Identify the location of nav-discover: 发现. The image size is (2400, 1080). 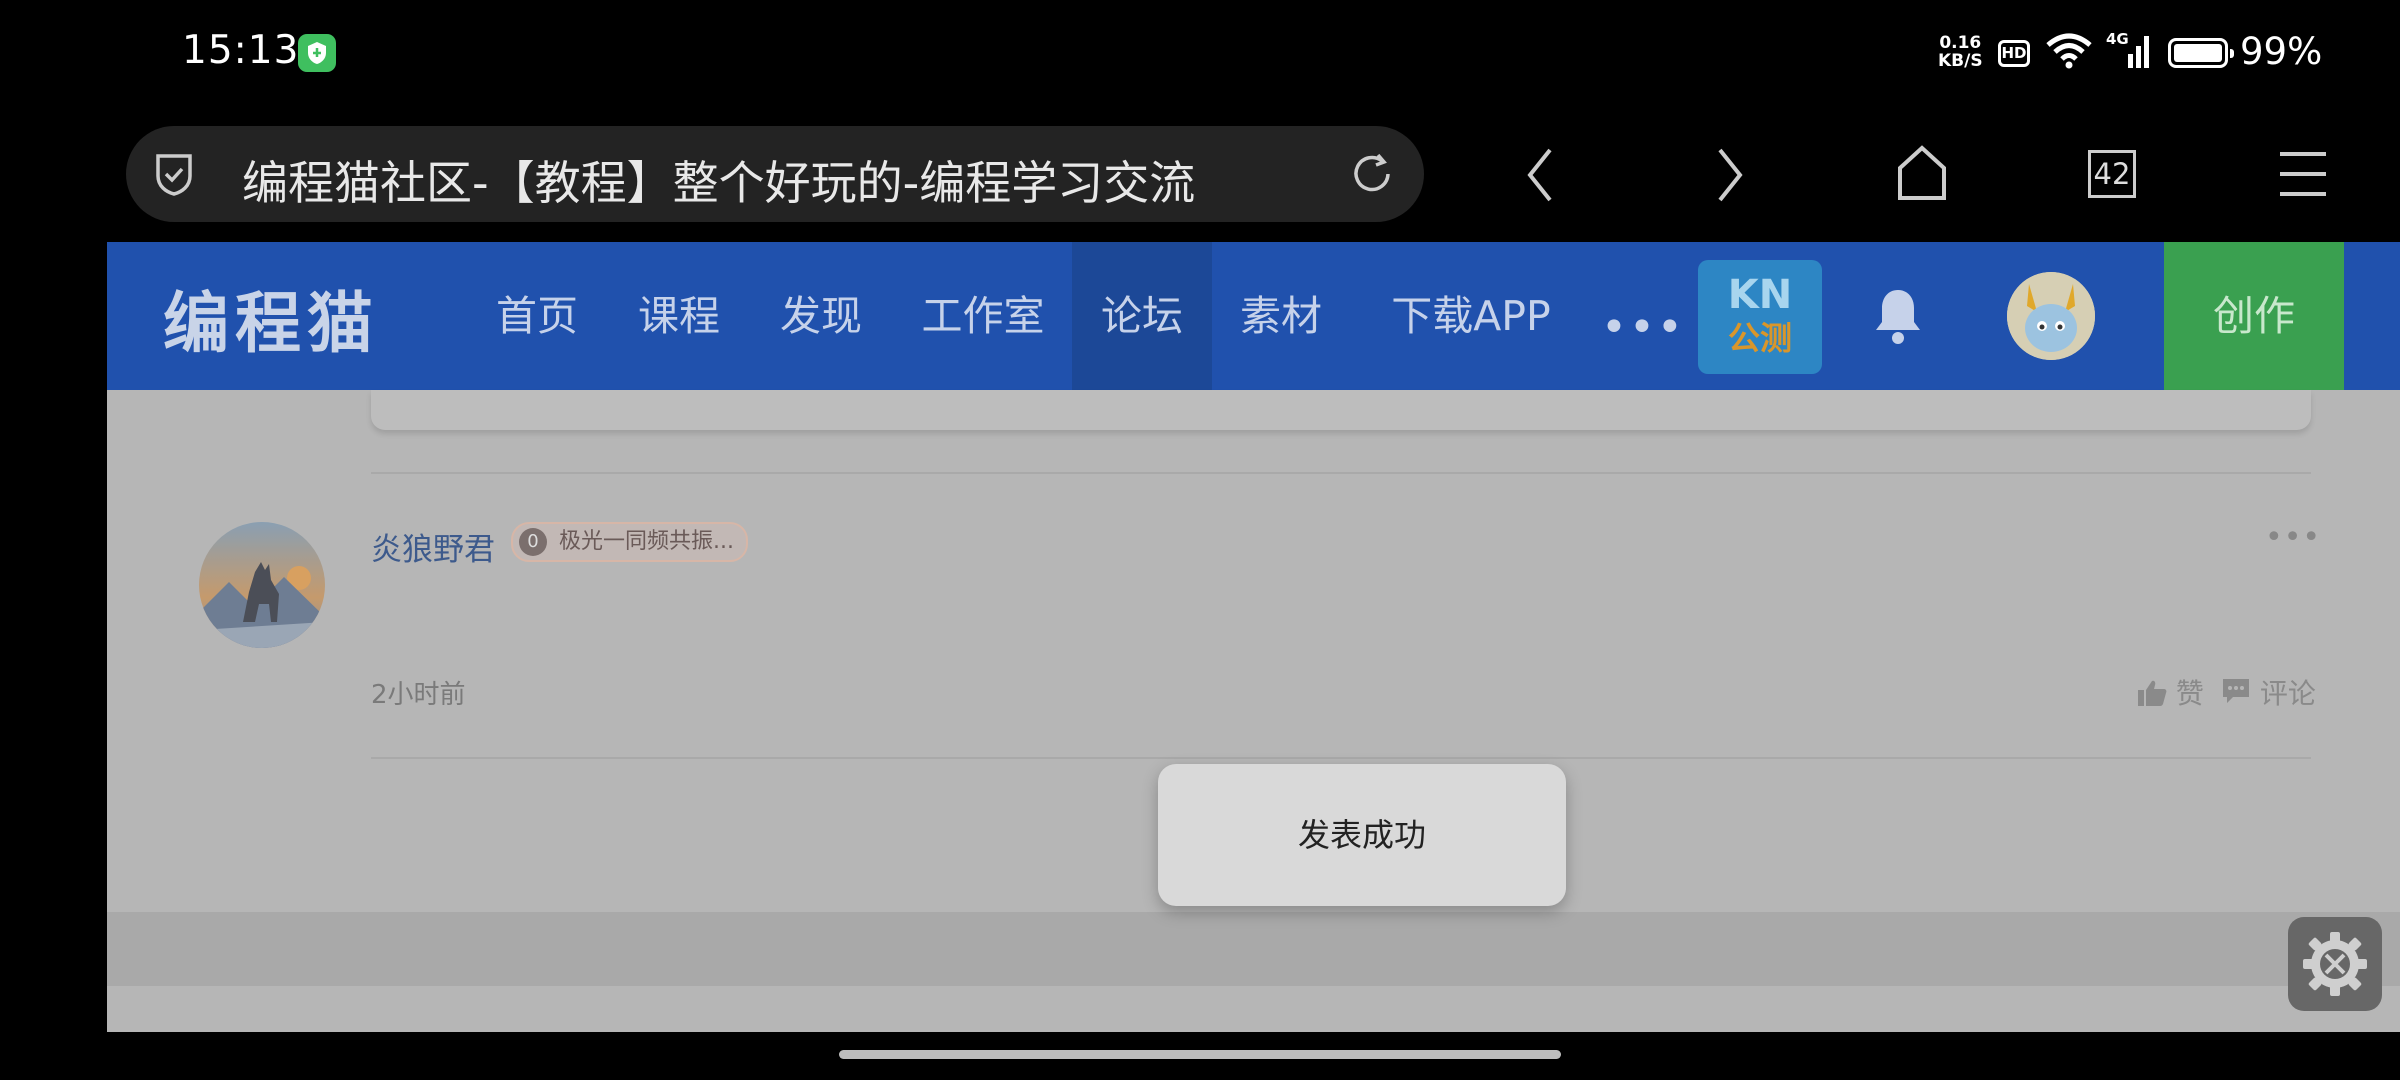
(821, 316).